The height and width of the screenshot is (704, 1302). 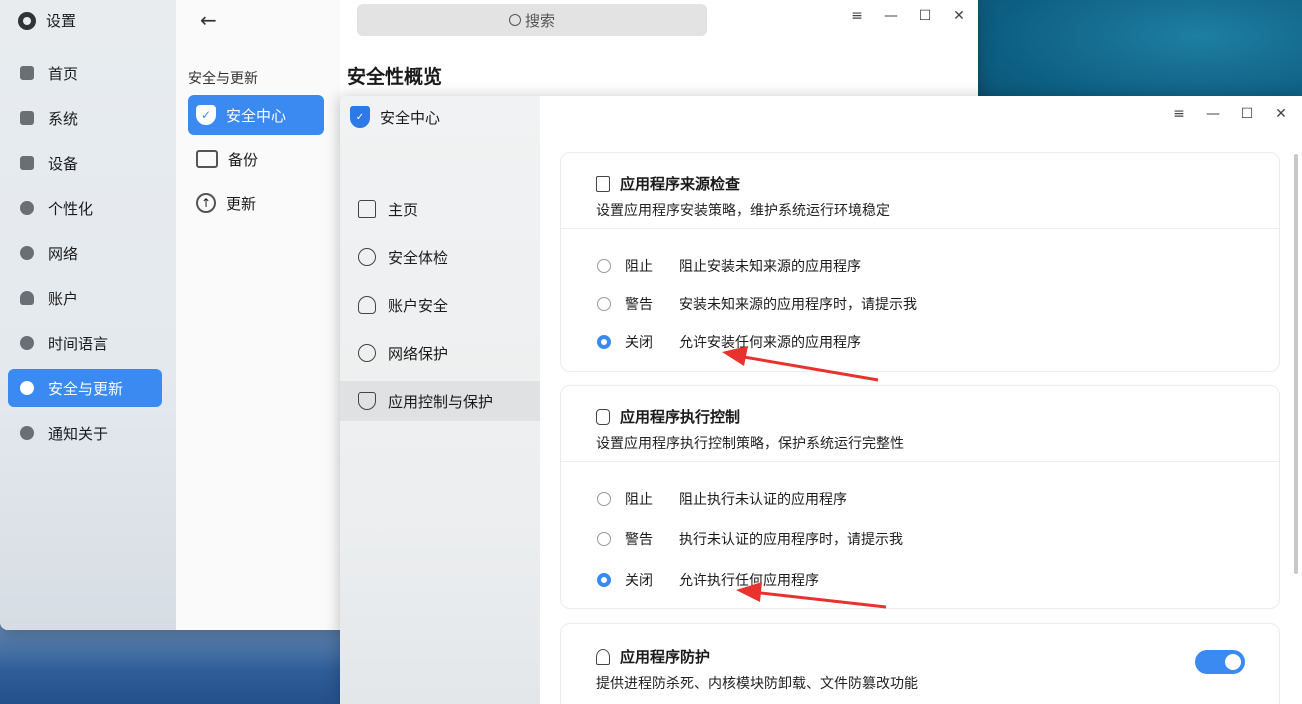 What do you see at coordinates (27, 343) in the screenshot?
I see `clock-icon` at bounding box center [27, 343].